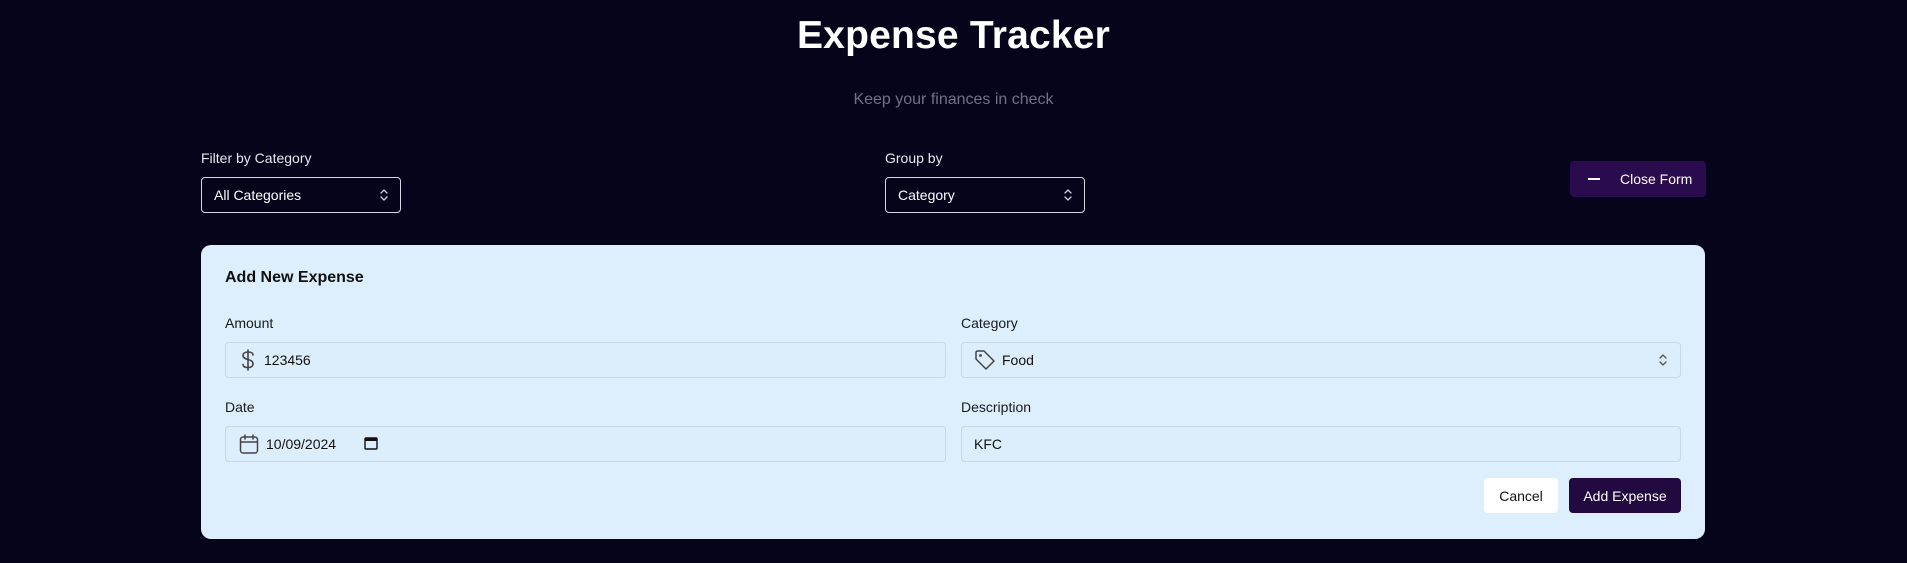 This screenshot has height=563, width=1907. I want to click on dollar-icon, so click(248, 360).